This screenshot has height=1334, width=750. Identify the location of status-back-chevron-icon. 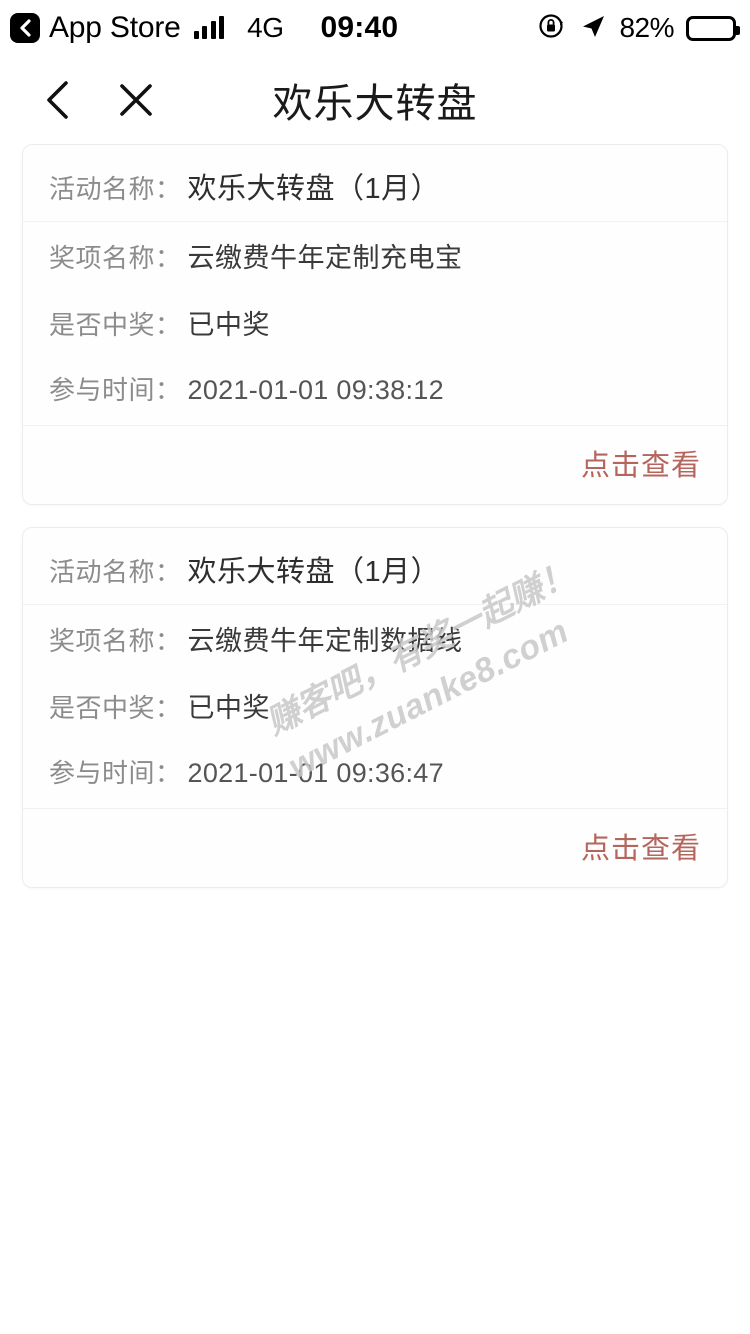
(25, 28).